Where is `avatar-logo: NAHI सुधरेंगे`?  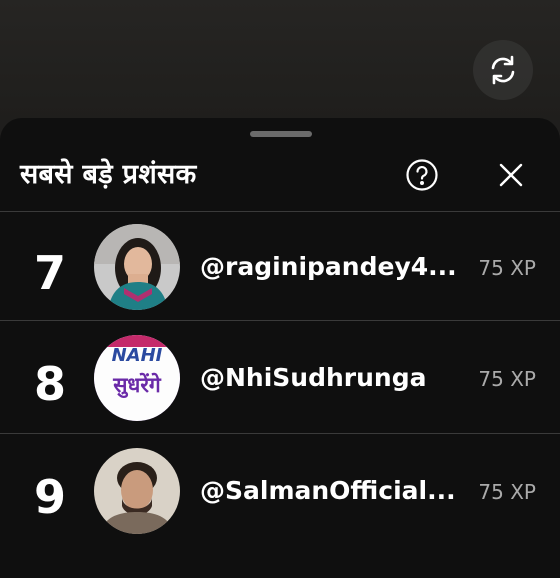 avatar-logo: NAHI सुधरेंगे is located at coordinates (137, 378).